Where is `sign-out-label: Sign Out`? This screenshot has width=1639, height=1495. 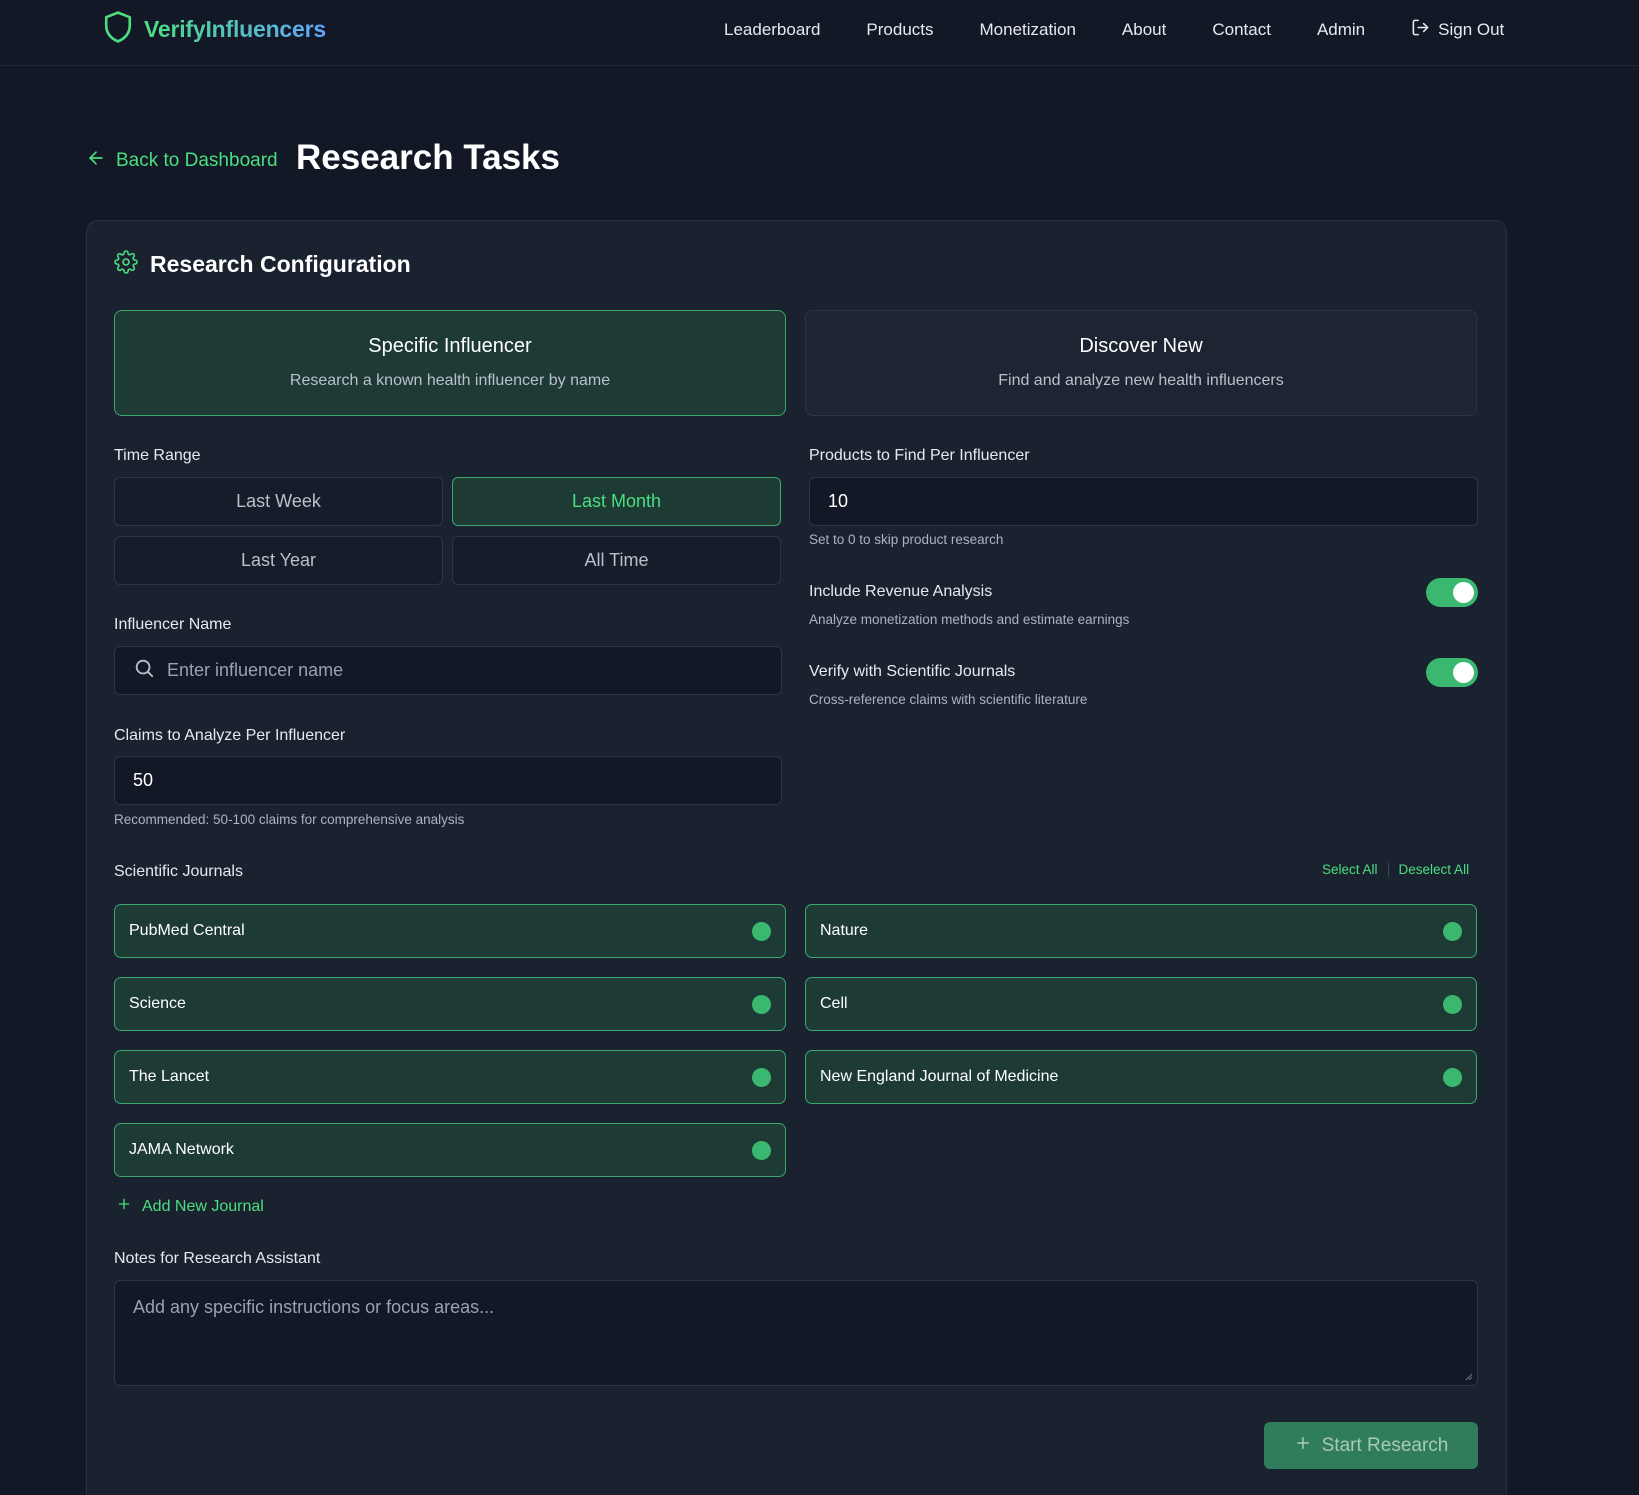 sign-out-label: Sign Out is located at coordinates (1471, 29).